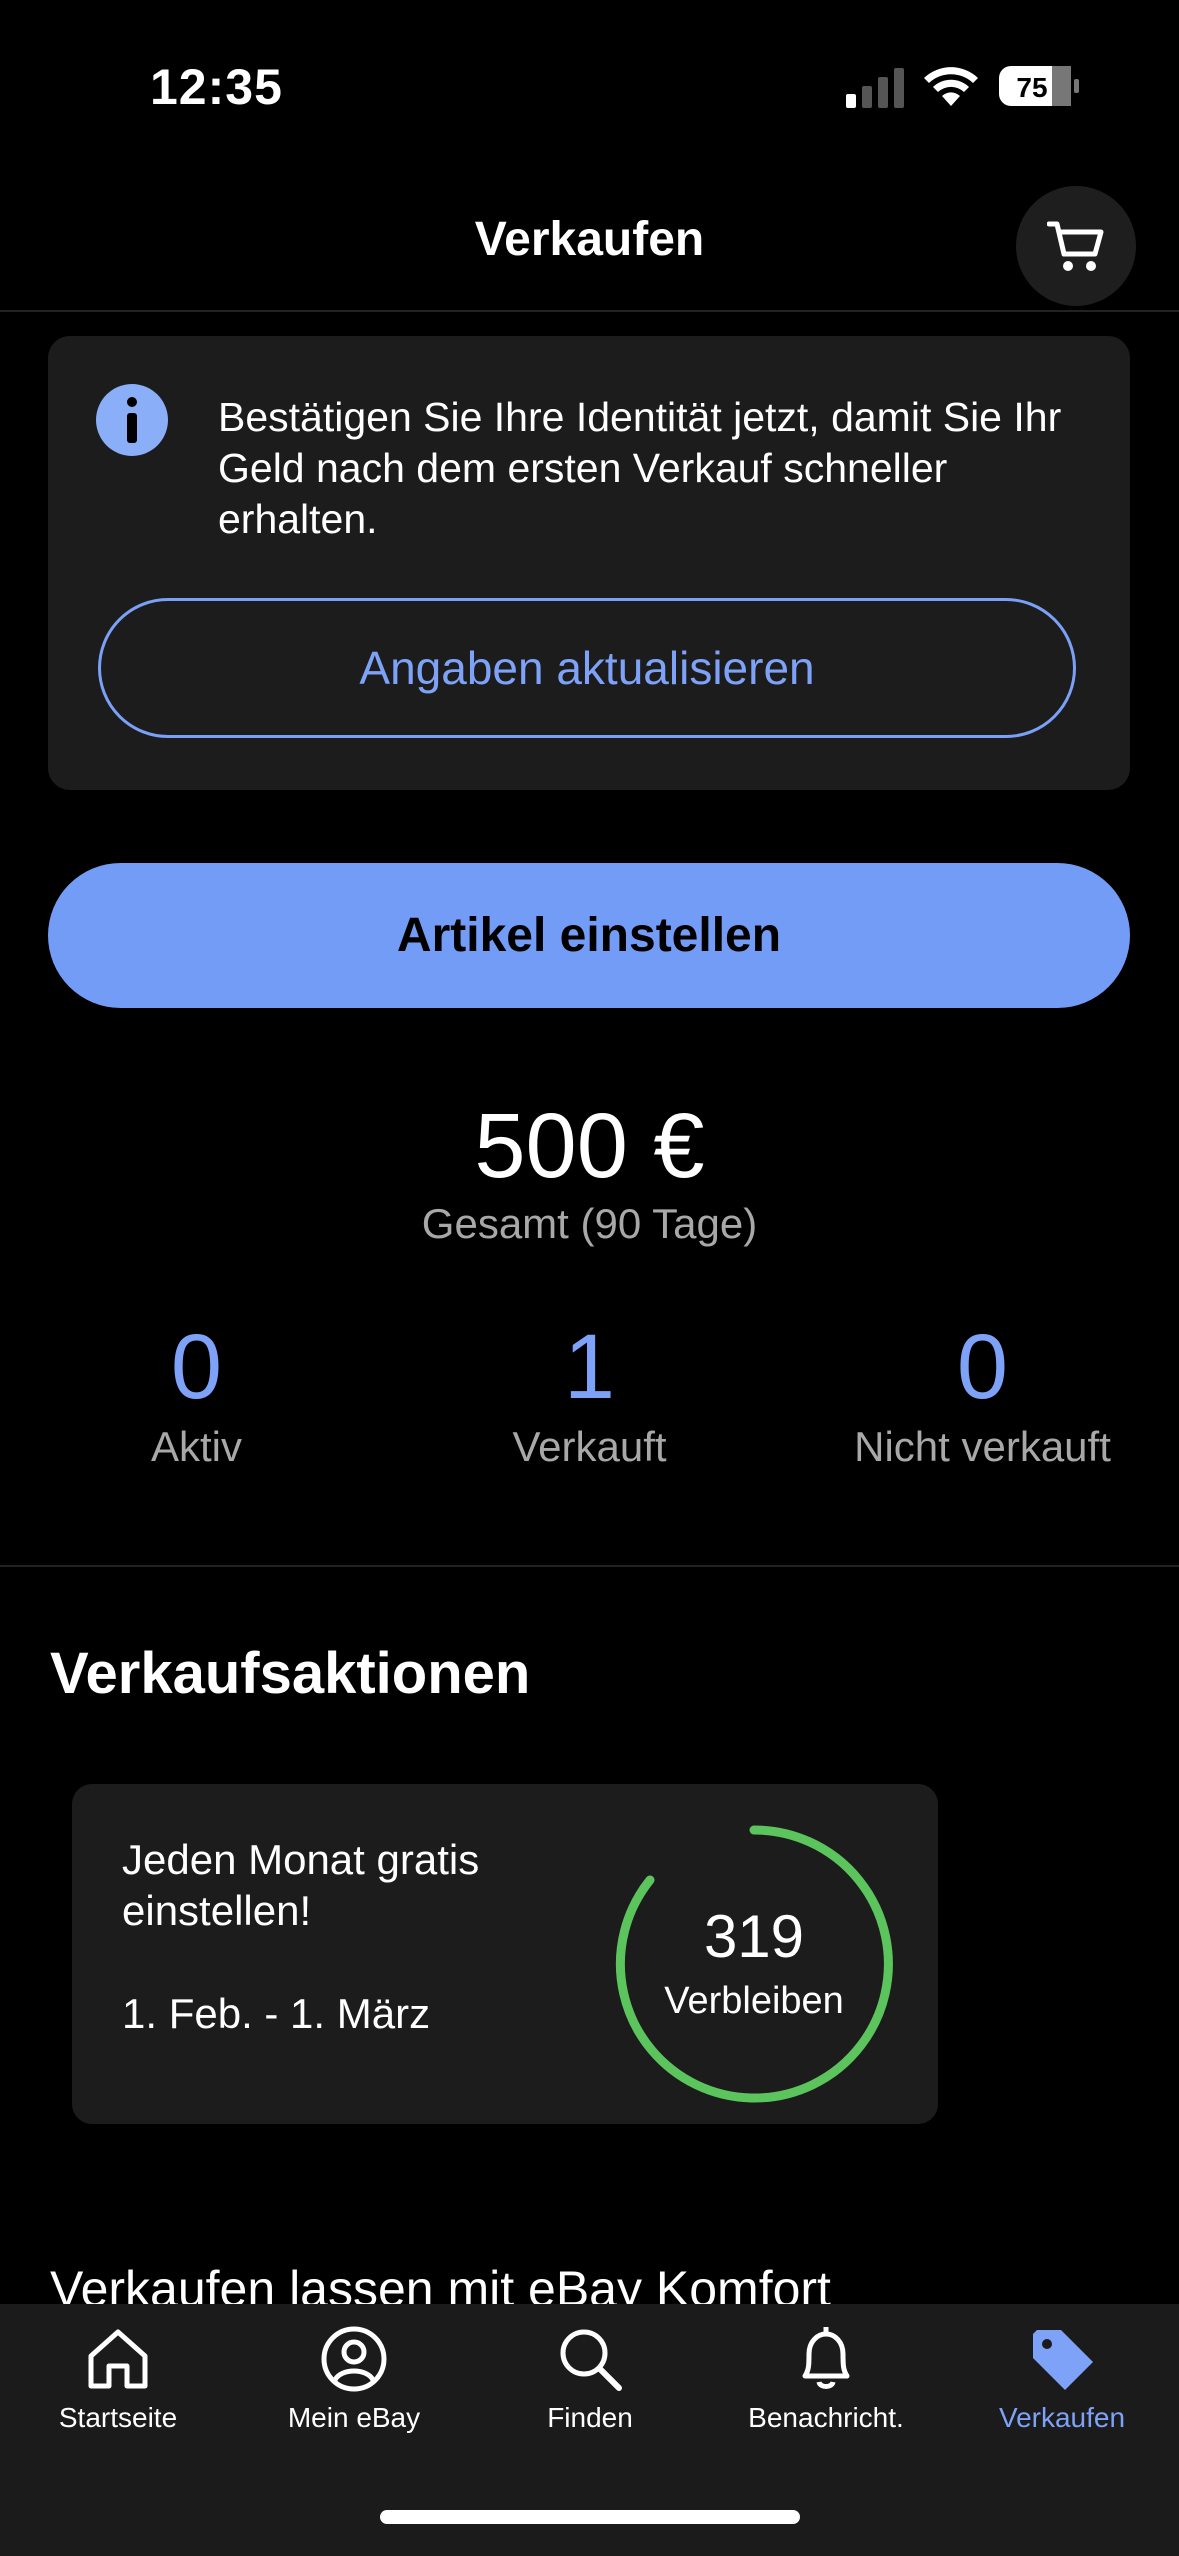  I want to click on tab-search: Finden, so click(590, 2384).